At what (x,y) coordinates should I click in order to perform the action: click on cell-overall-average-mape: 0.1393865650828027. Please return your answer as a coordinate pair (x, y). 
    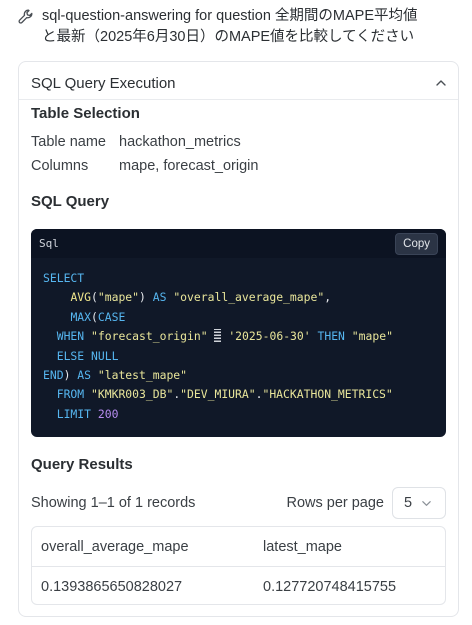
    Looking at the image, I should click on (112, 586).